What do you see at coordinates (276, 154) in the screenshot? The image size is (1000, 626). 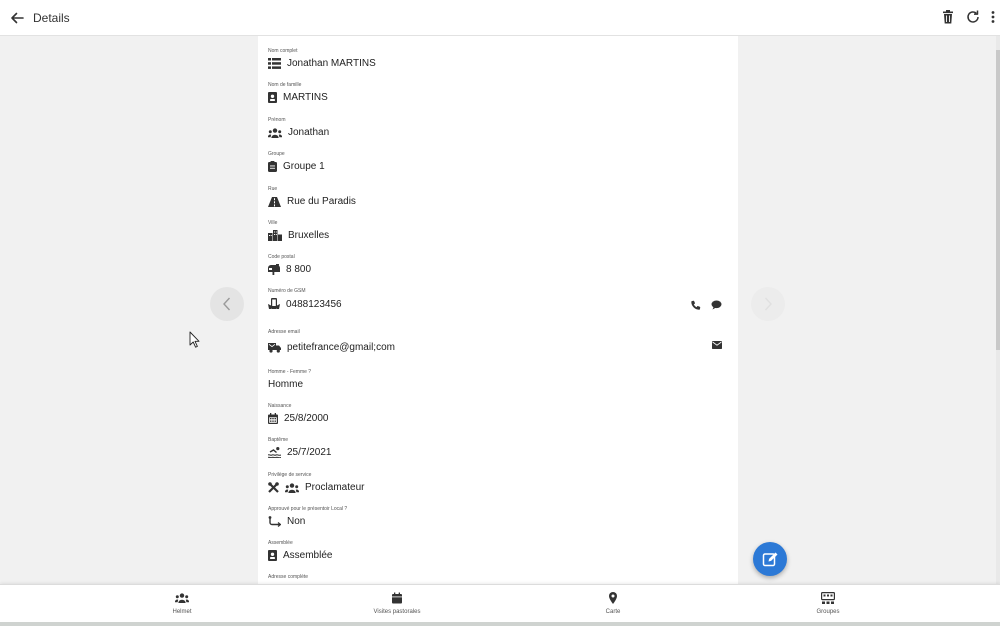 I see `field-label: Groupe` at bounding box center [276, 154].